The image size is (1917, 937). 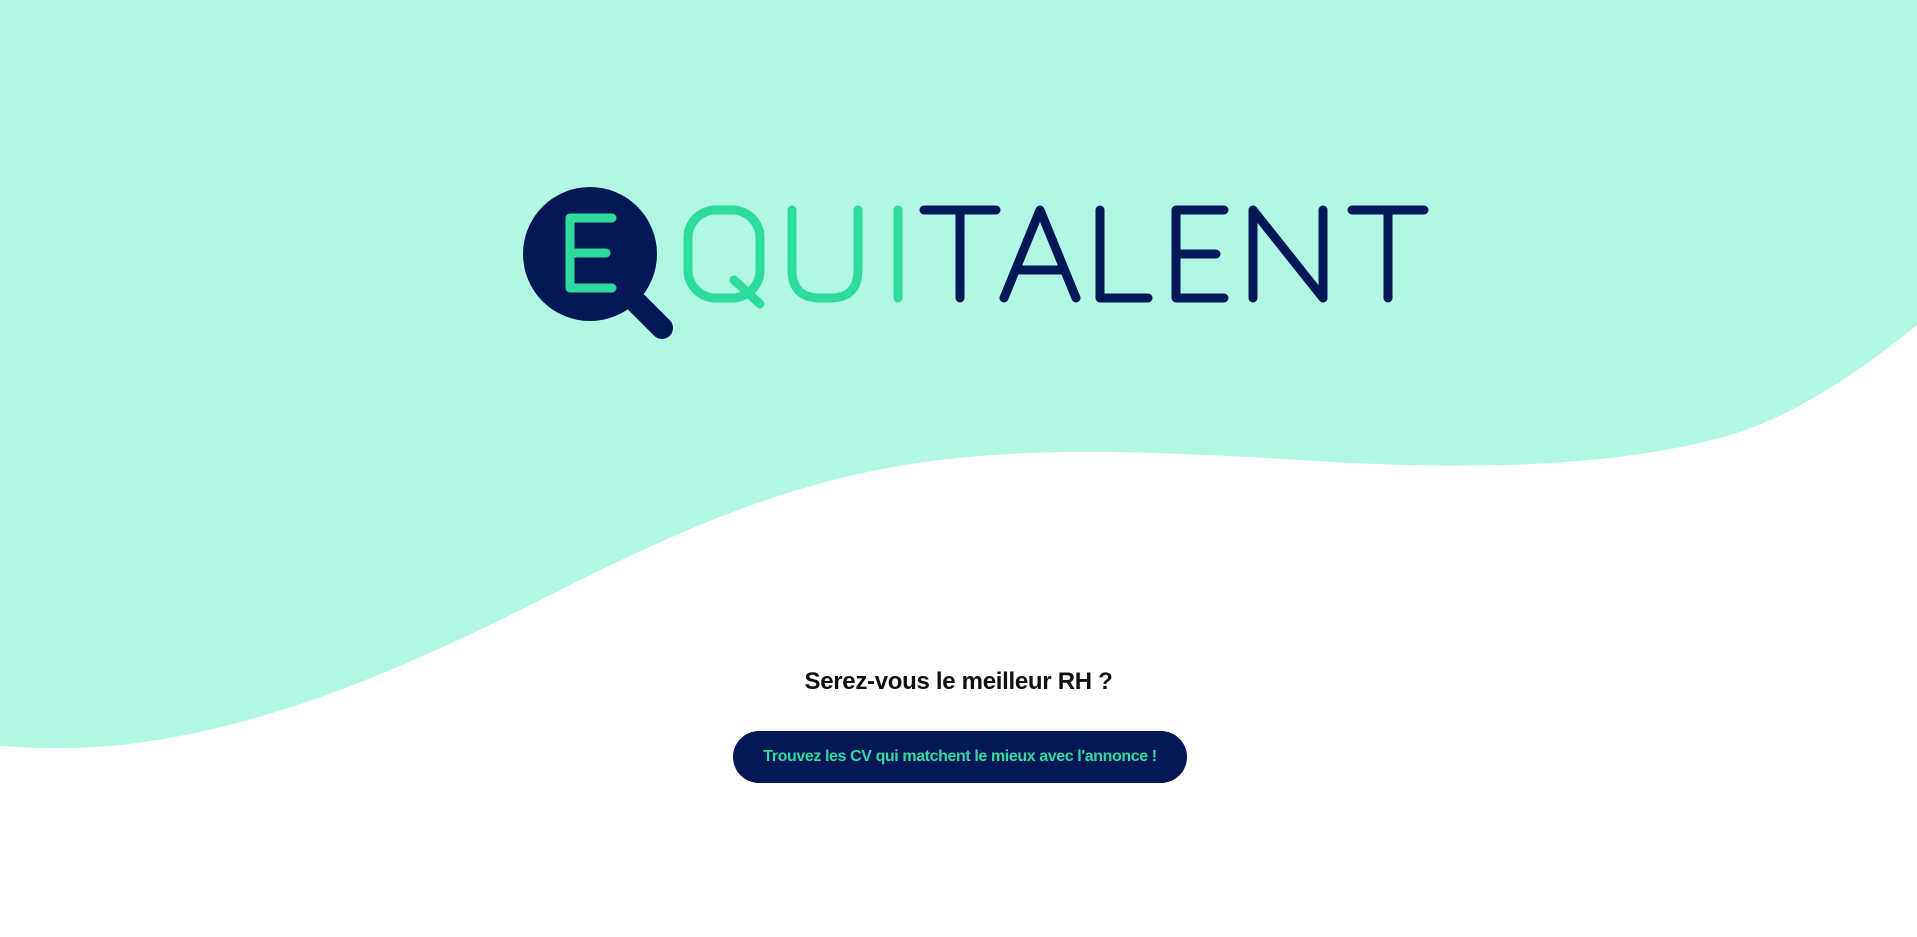 I want to click on page-tagline: Serez-vous le meilleur RH ?, so click(x=958, y=681).